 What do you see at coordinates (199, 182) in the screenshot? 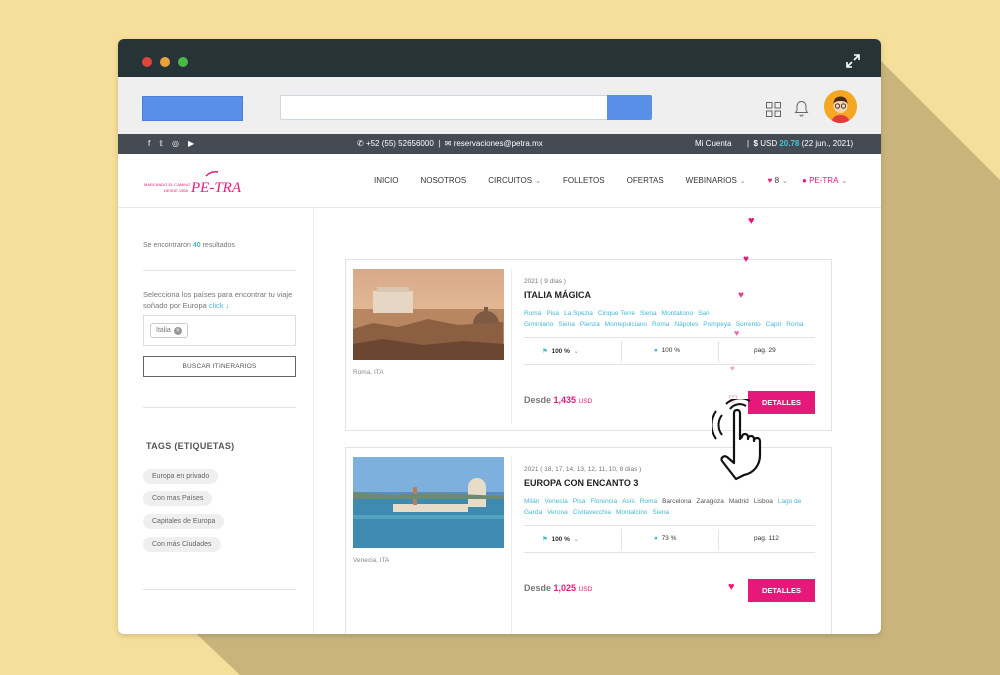
I see `petra-logo: MARCANDO EL CAMINO DESDE 1968 PE-TRA` at bounding box center [199, 182].